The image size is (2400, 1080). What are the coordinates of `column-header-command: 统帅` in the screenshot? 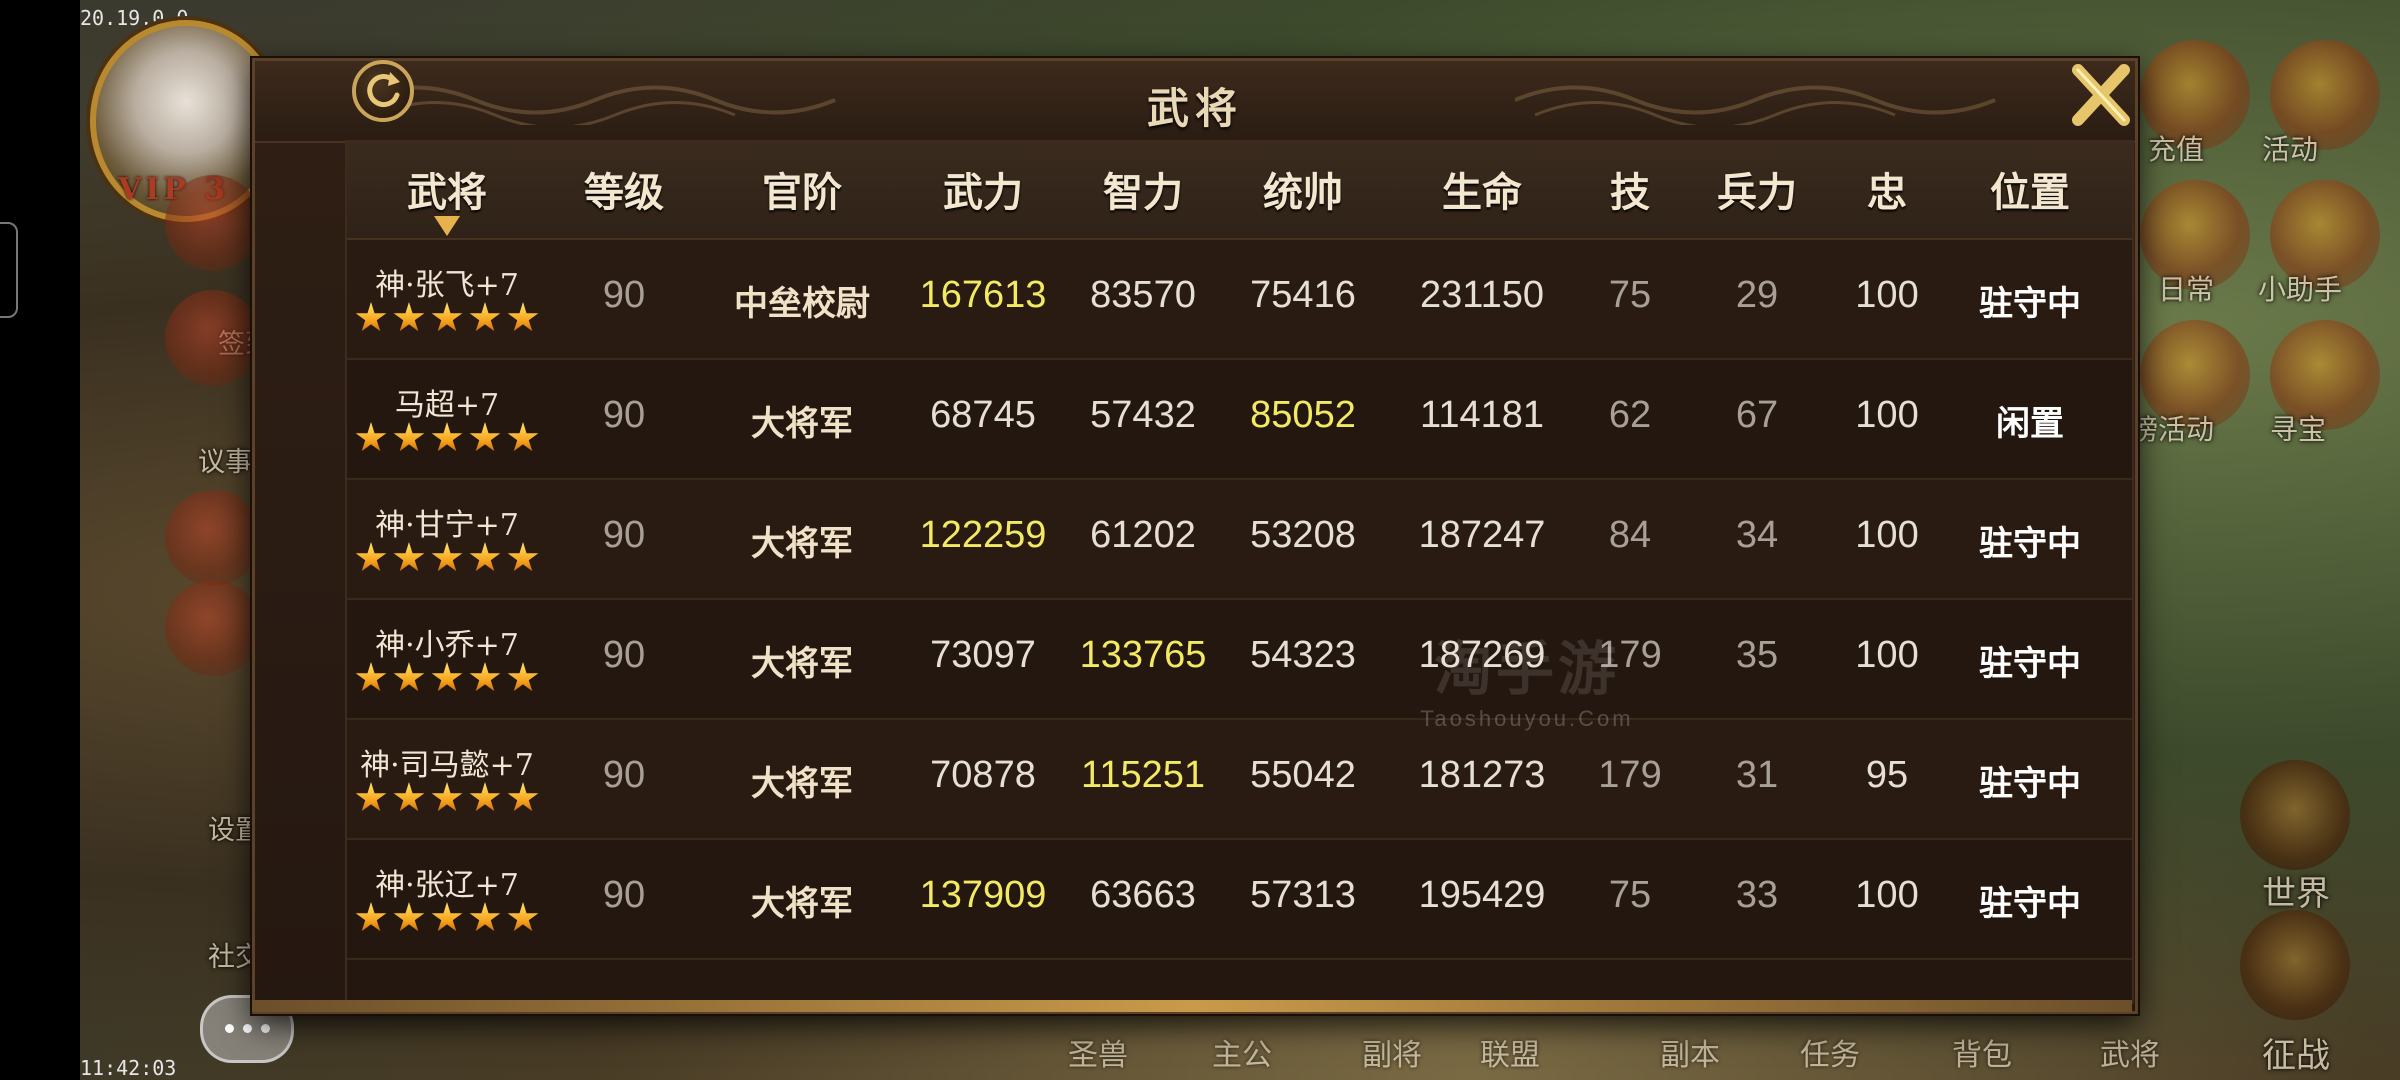 It's located at (1303, 189).